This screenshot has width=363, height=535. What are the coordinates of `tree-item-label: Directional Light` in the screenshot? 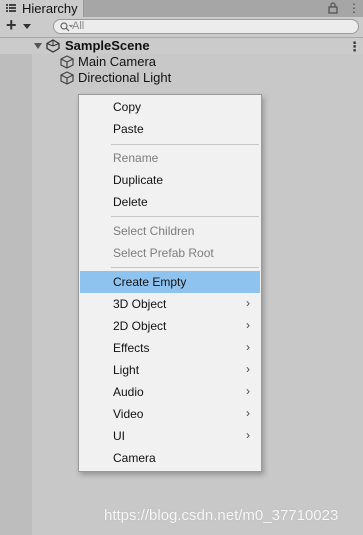 It's located at (125, 77).